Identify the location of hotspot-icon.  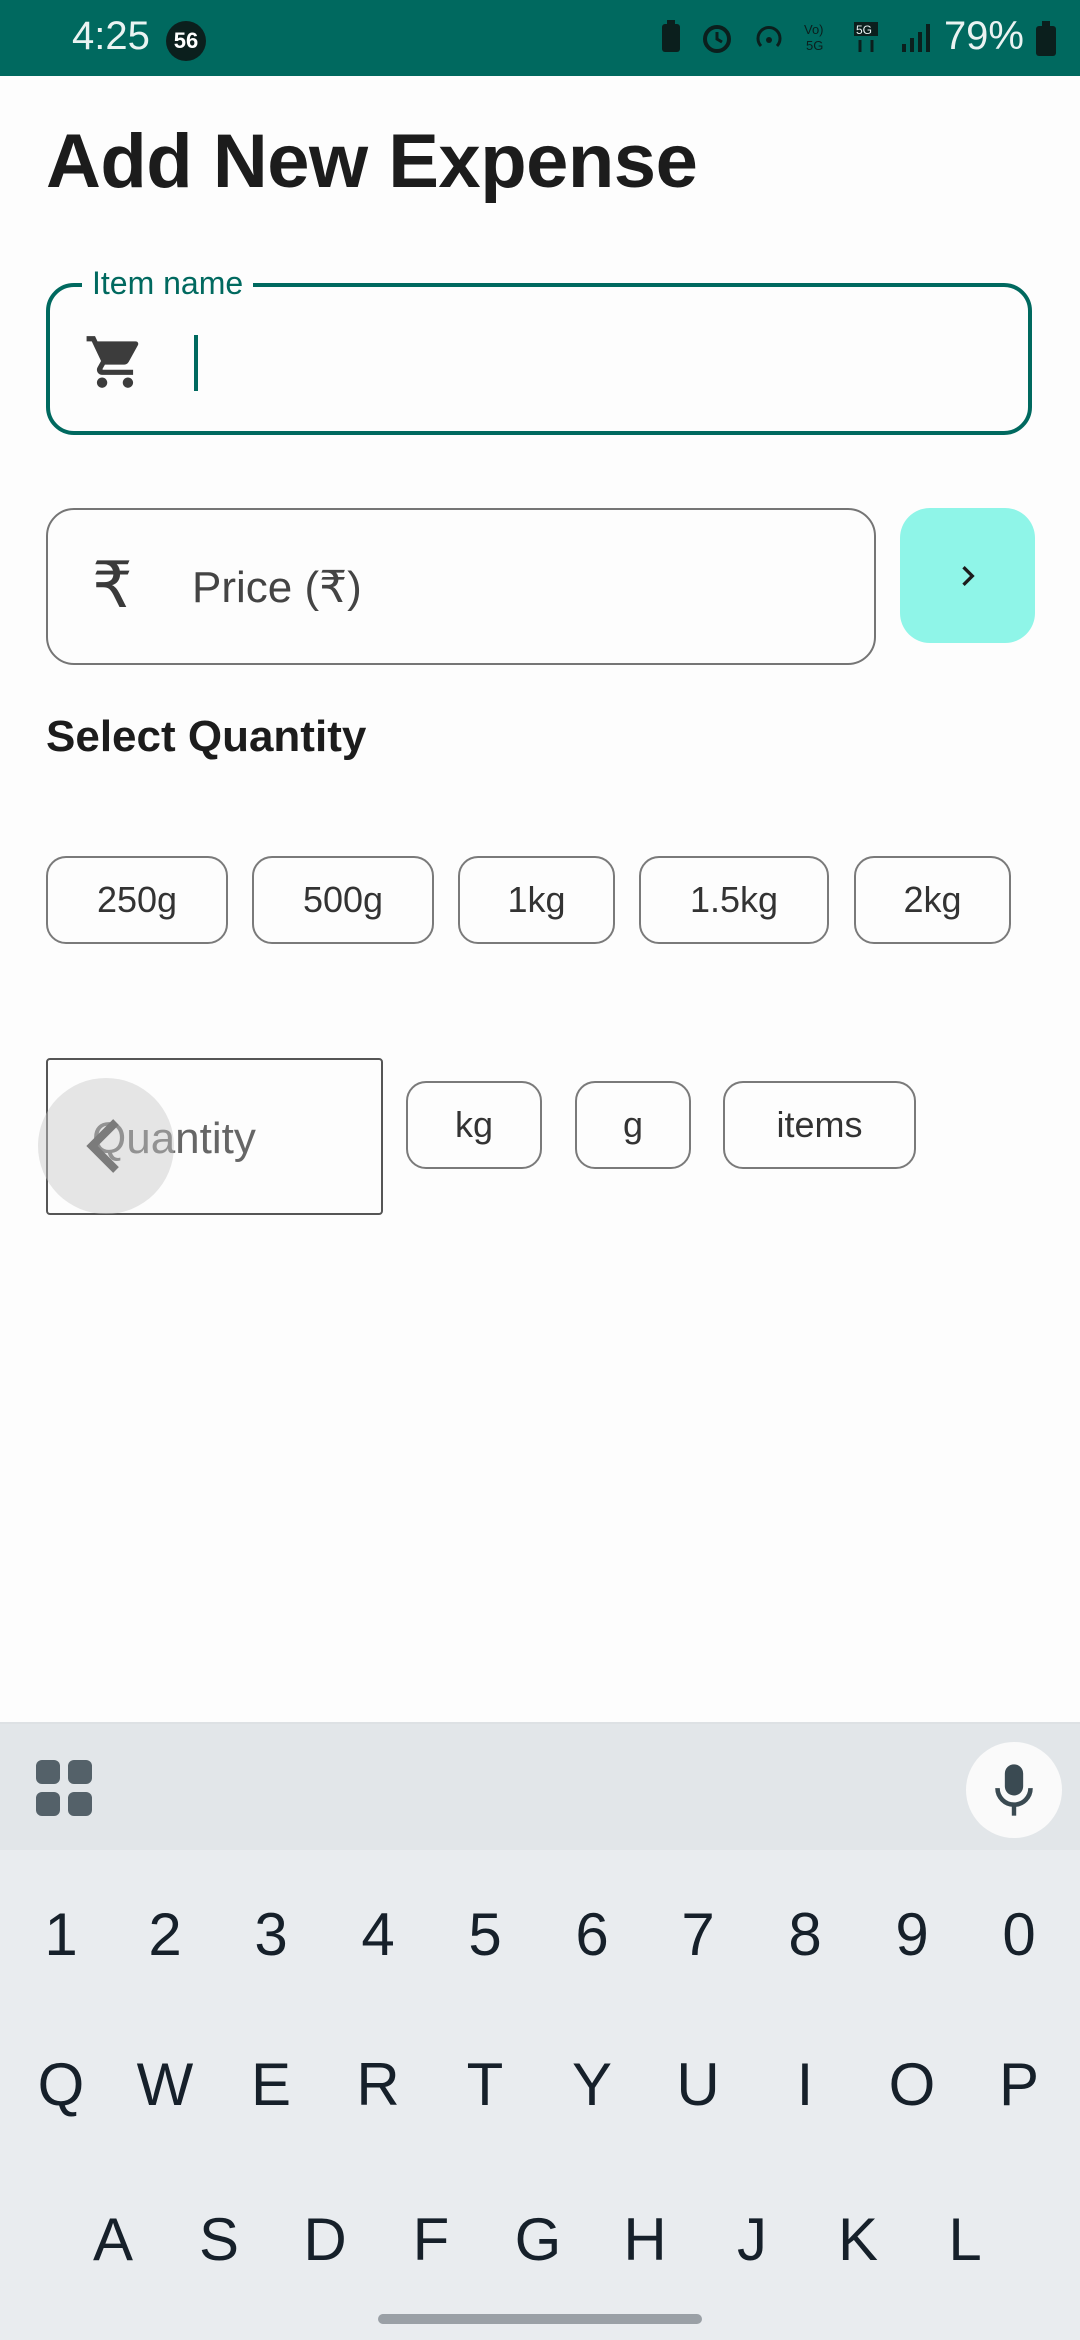
(769, 37).